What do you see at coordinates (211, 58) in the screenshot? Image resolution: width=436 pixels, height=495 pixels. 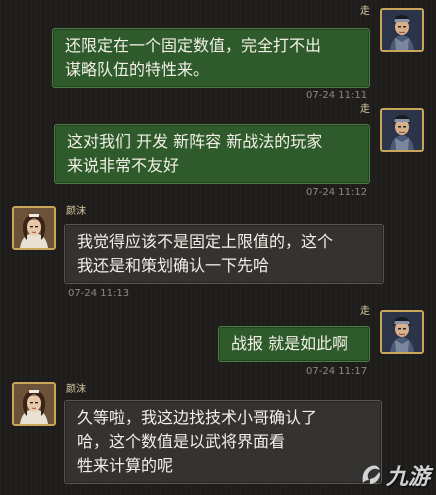 I see `message-bubble: 还限定在一个固定数值，完全打不出 谋略队伍的特性来。` at bounding box center [211, 58].